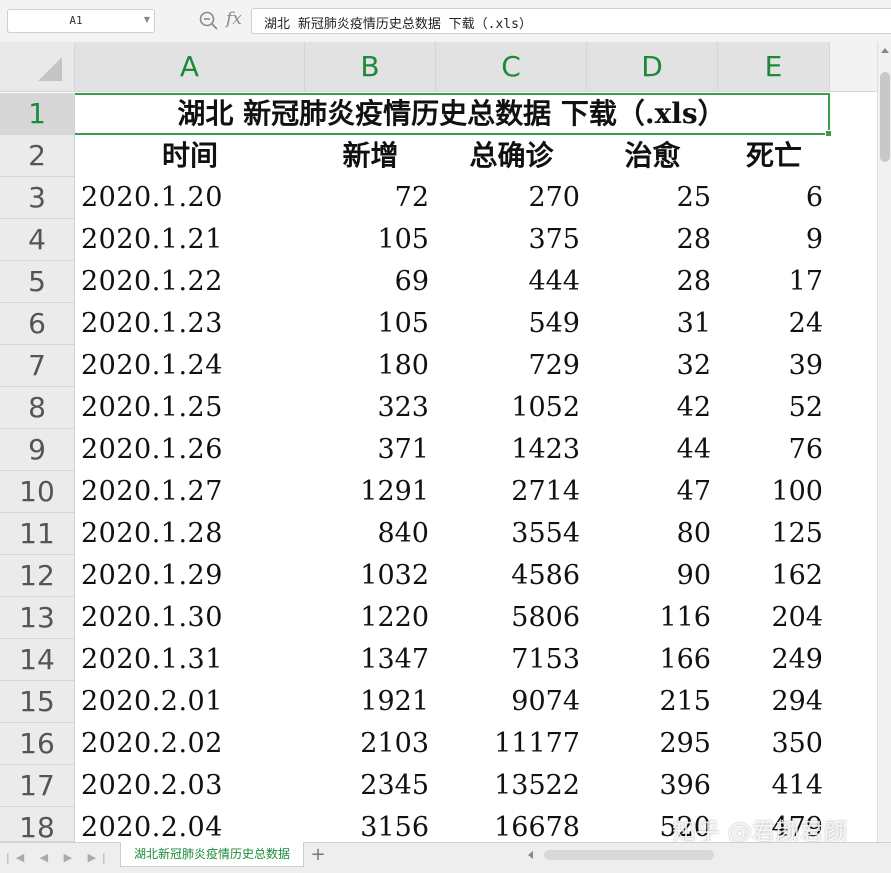  What do you see at coordinates (511, 576) in the screenshot?
I see `cell-confirmed: 4586` at bounding box center [511, 576].